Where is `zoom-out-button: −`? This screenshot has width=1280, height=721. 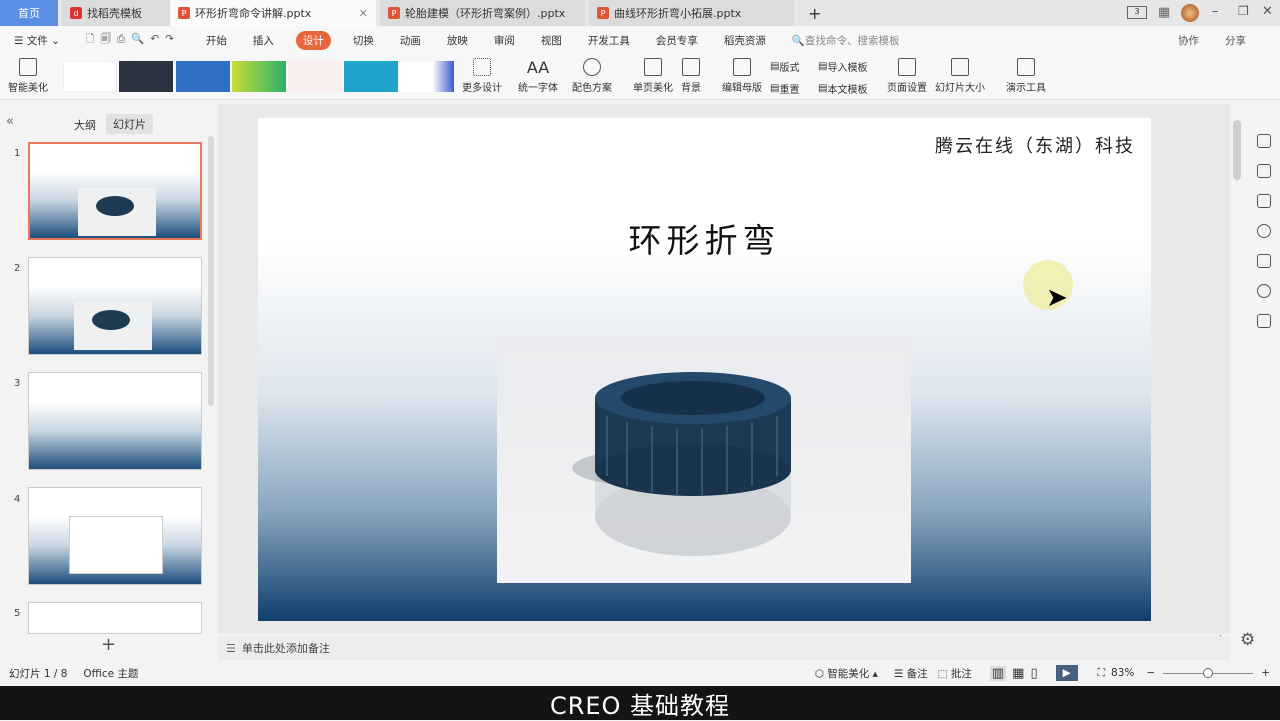
zoom-out-button: − is located at coordinates (1150, 673).